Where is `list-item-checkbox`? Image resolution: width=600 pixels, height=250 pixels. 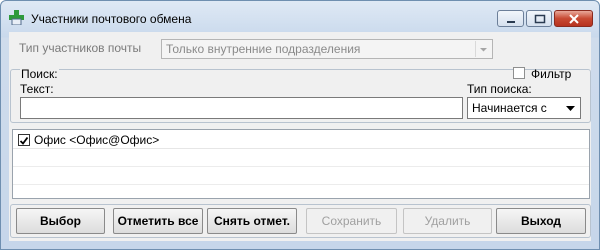
list-item-checkbox is located at coordinates (24, 140).